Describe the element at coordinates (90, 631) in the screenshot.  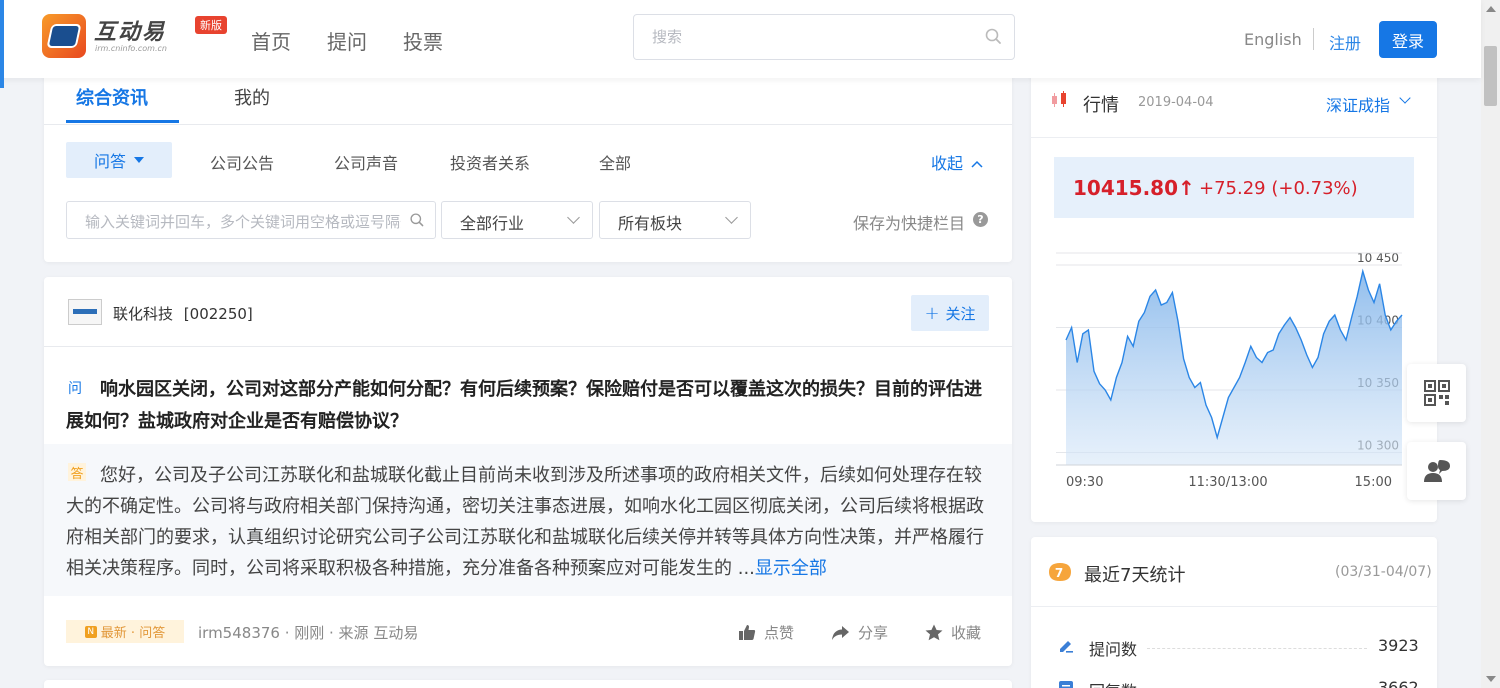
I see `new-badge-icon: N` at that location.